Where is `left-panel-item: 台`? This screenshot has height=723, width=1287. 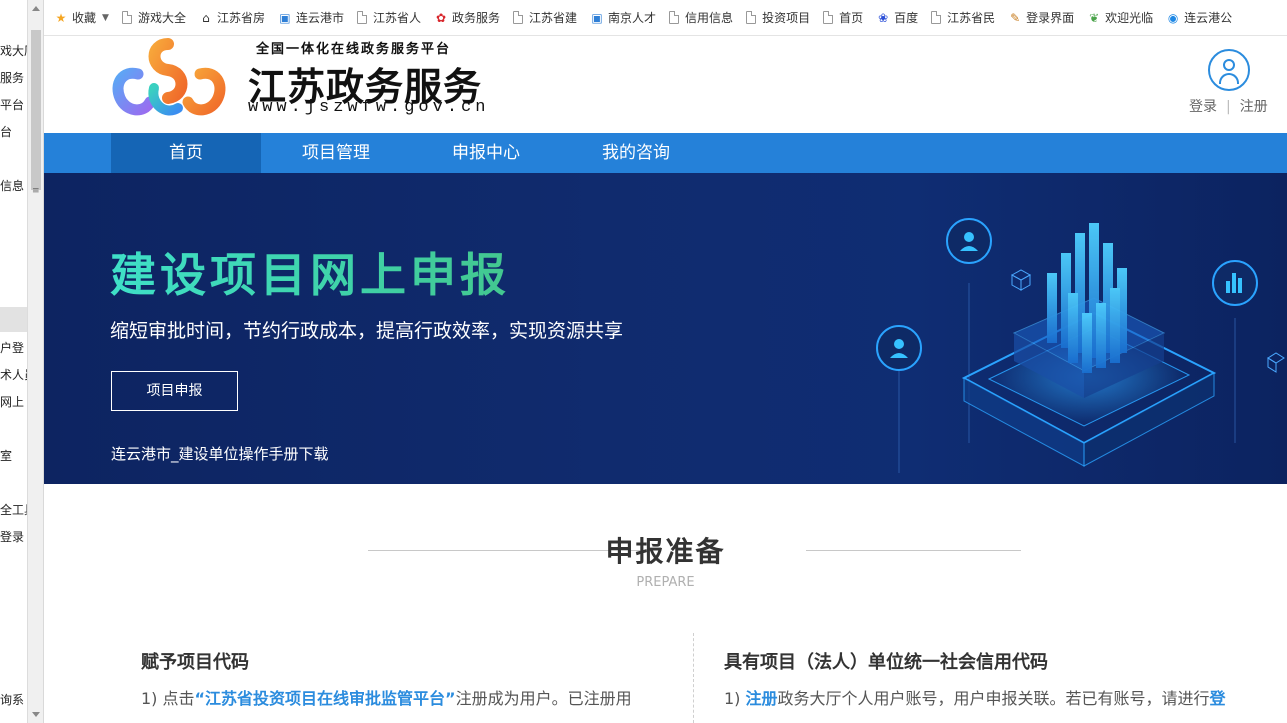 left-panel-item: 台 is located at coordinates (6, 131).